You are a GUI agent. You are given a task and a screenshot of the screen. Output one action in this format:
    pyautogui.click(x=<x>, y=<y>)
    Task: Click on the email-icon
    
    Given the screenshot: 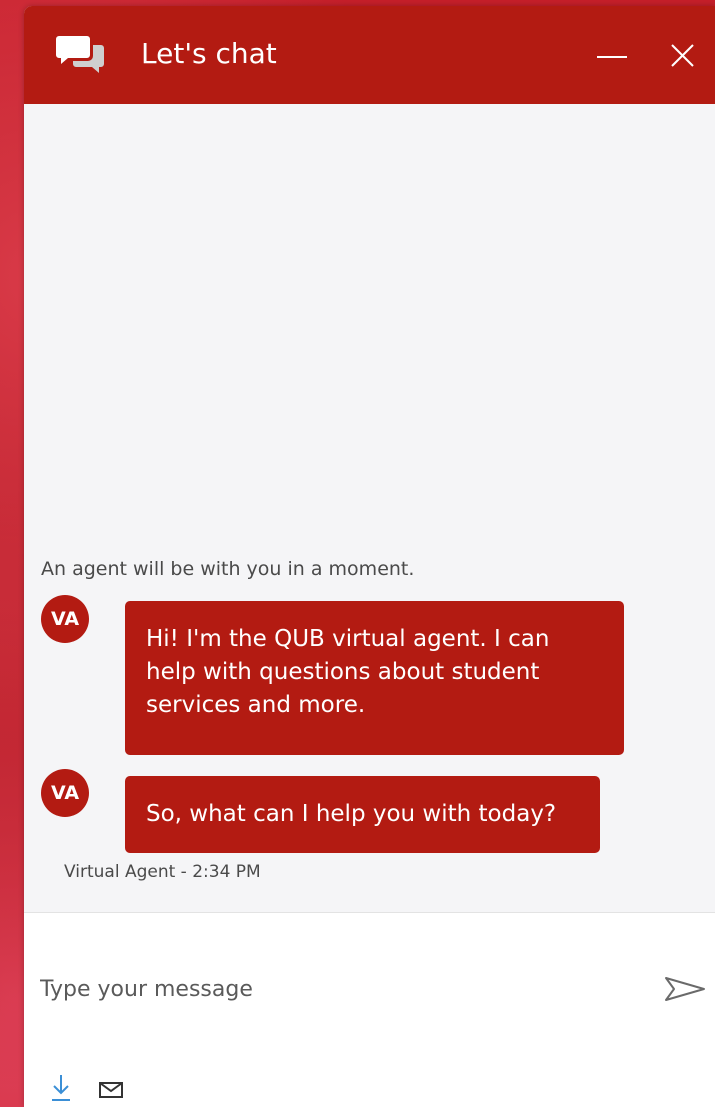 What is the action you would take?
    pyautogui.click(x=111, y=1090)
    